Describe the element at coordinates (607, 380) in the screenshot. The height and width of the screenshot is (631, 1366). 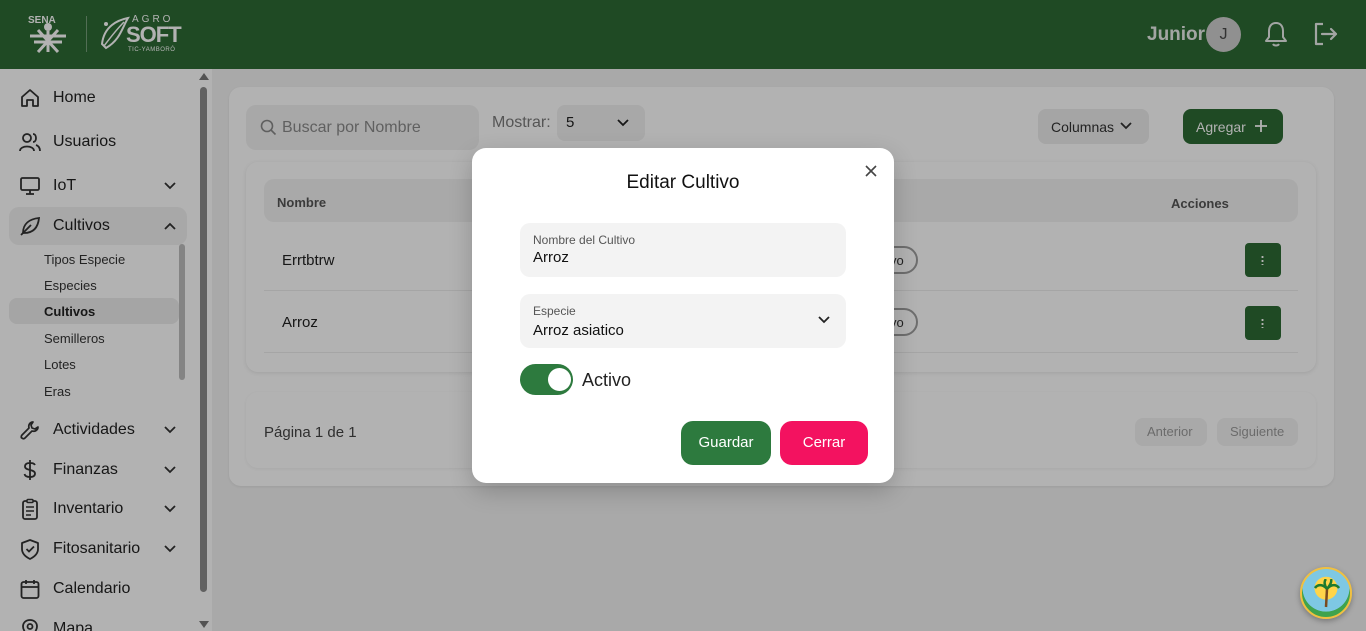
I see `activo-label: Activo` at that location.